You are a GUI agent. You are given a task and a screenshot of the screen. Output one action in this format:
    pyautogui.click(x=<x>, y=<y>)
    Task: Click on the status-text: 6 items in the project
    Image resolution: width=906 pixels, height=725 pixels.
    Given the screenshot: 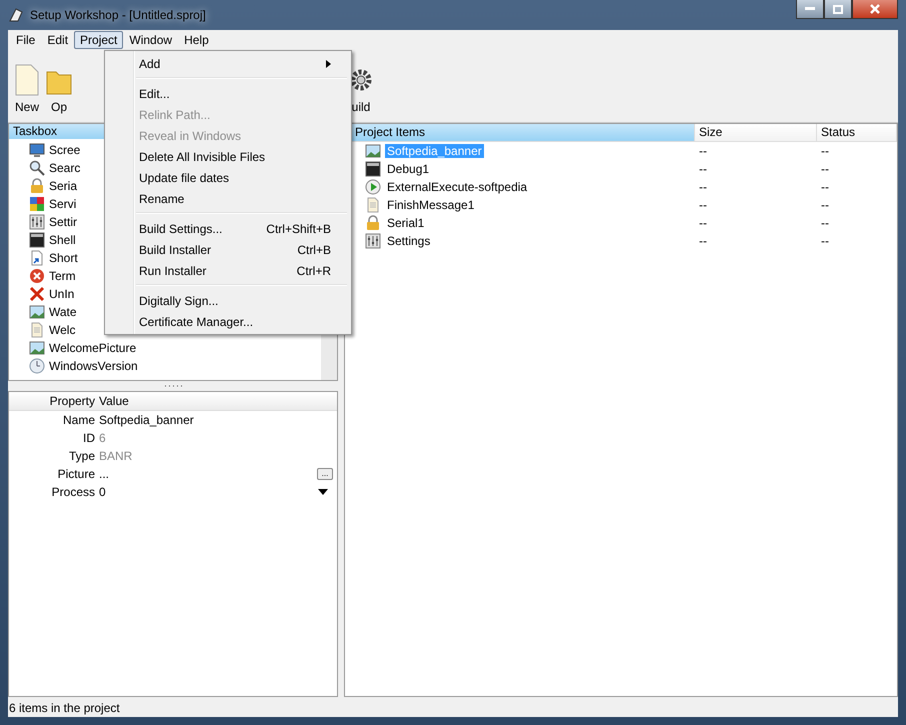 What is the action you would take?
    pyautogui.click(x=64, y=708)
    